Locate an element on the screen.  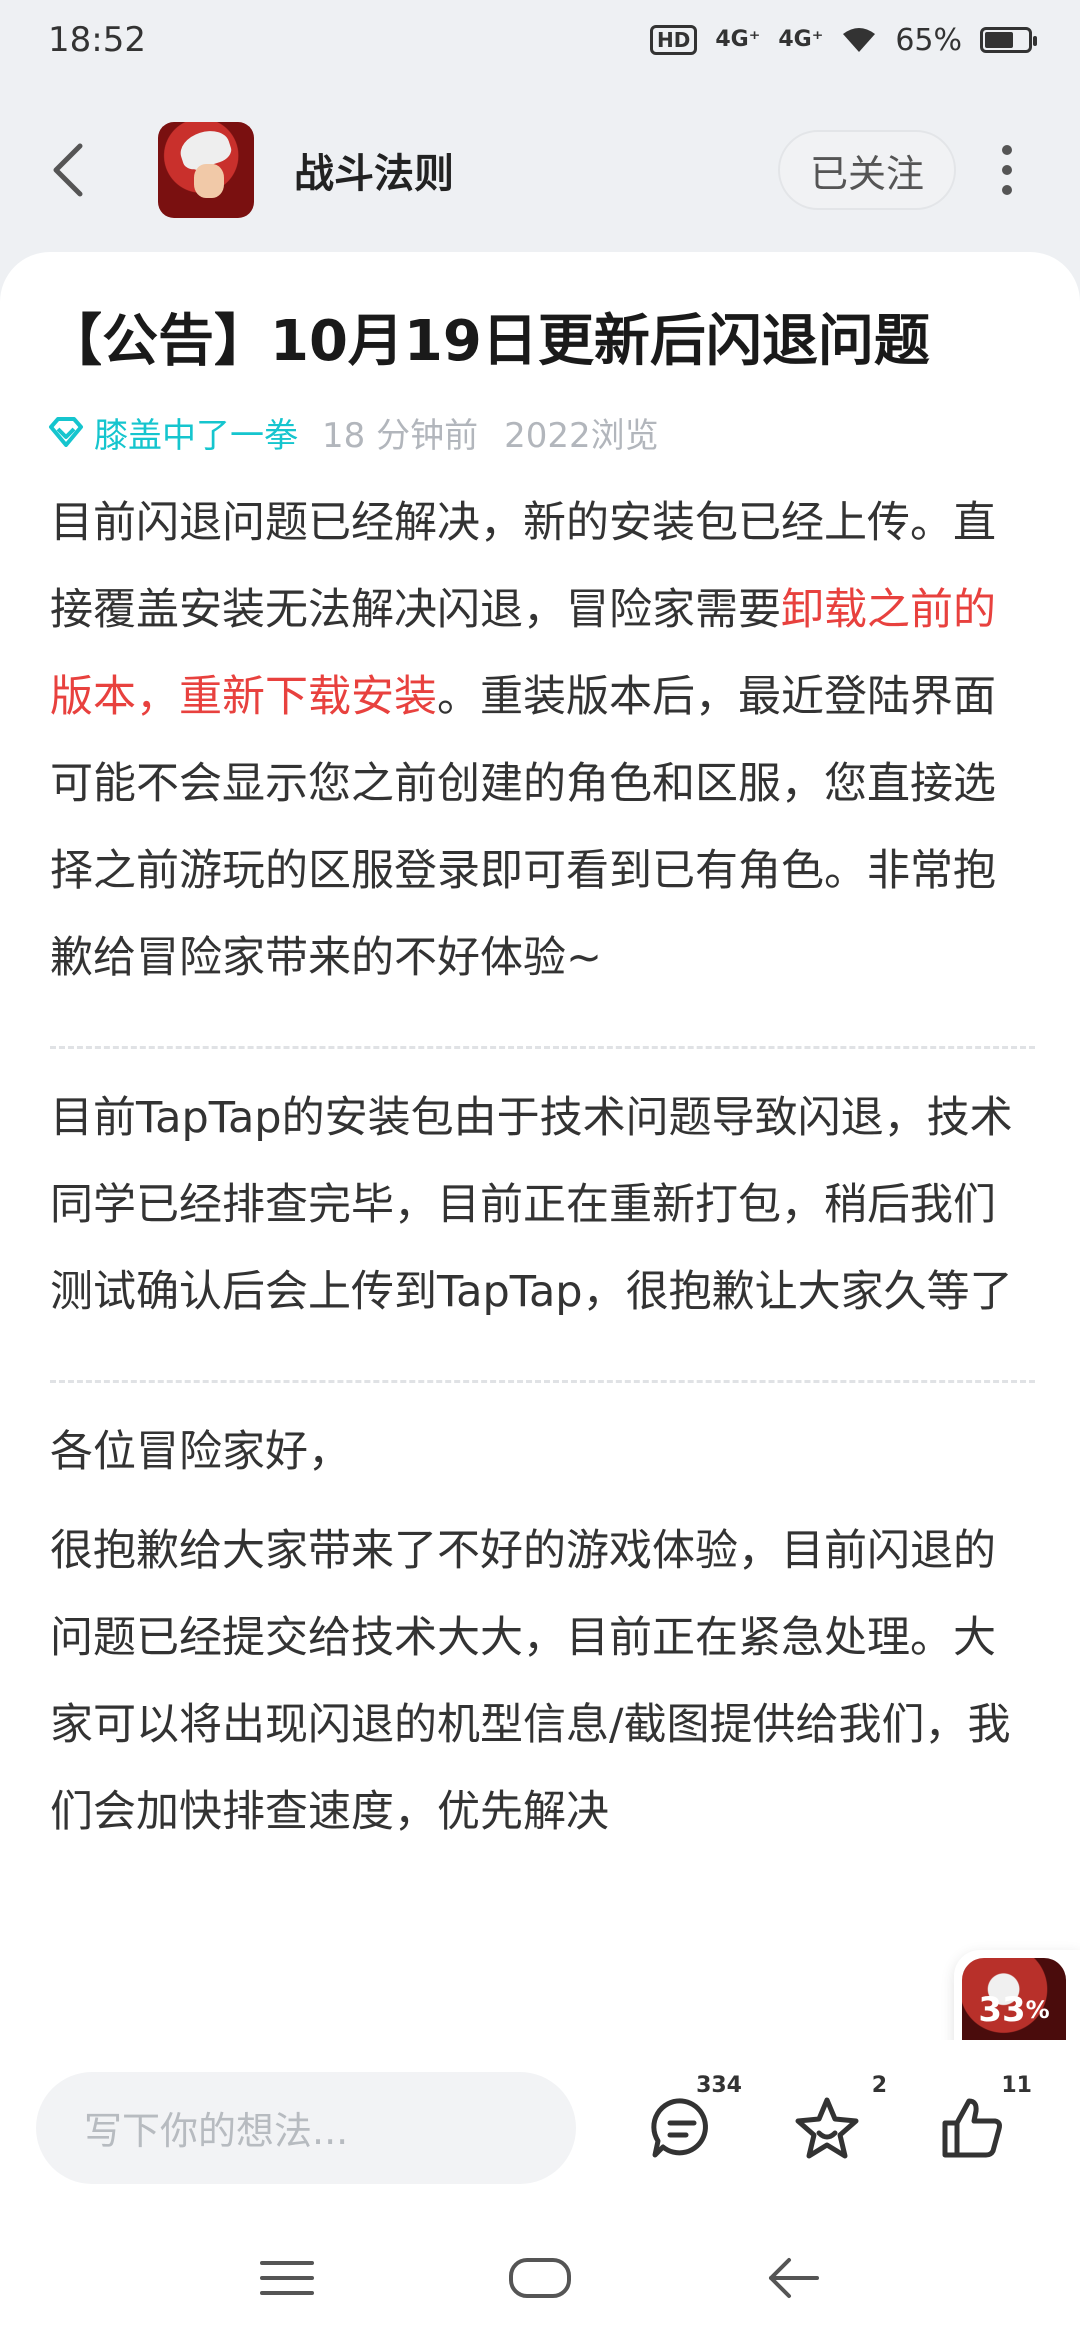
app-icon is located at coordinates (206, 170).